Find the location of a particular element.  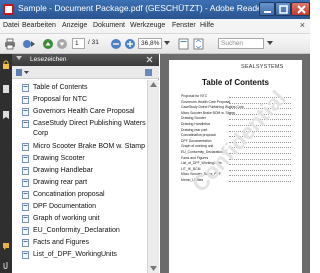

bookmarks-panel-header: Lesezeichen is located at coordinates (85, 60).